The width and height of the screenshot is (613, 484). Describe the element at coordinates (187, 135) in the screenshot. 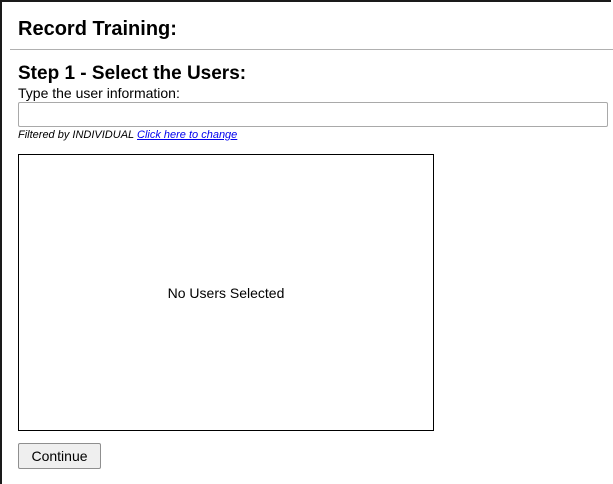

I see `change-filter-link: Click here to change` at that location.